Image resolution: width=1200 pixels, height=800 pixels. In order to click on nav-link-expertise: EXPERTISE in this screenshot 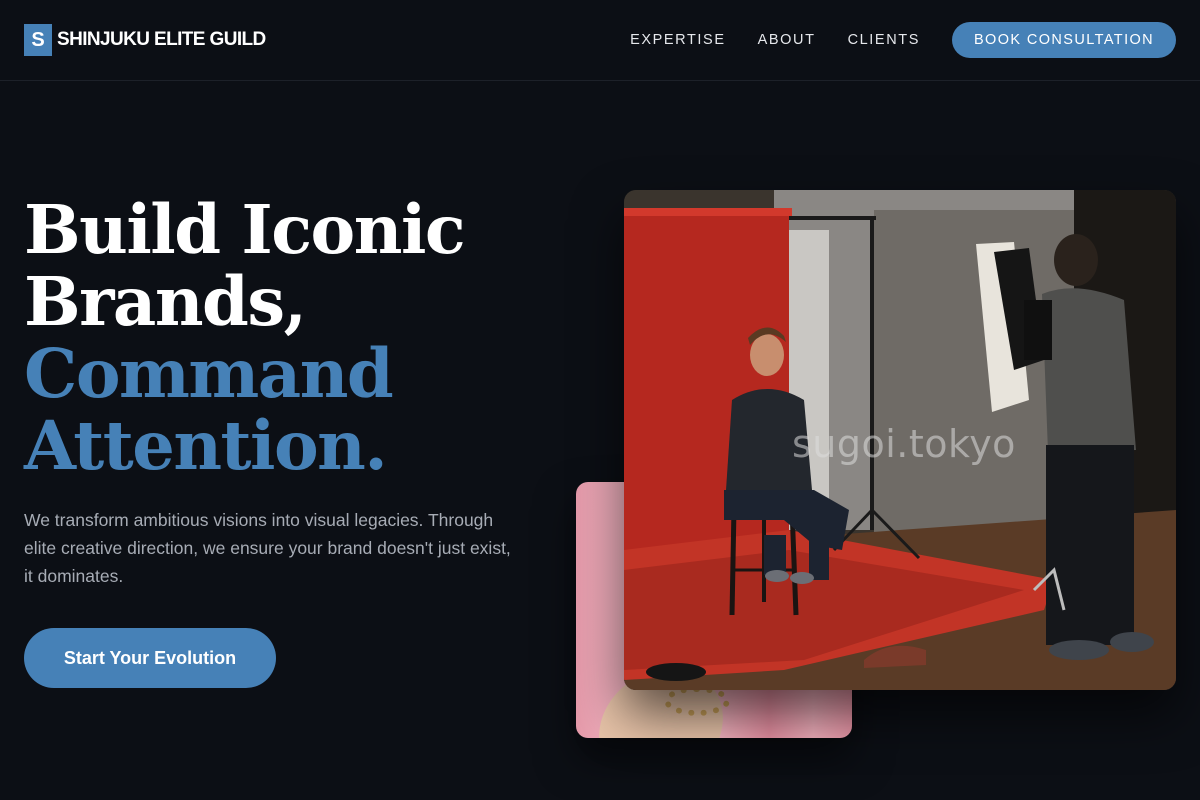, I will do `click(678, 40)`.